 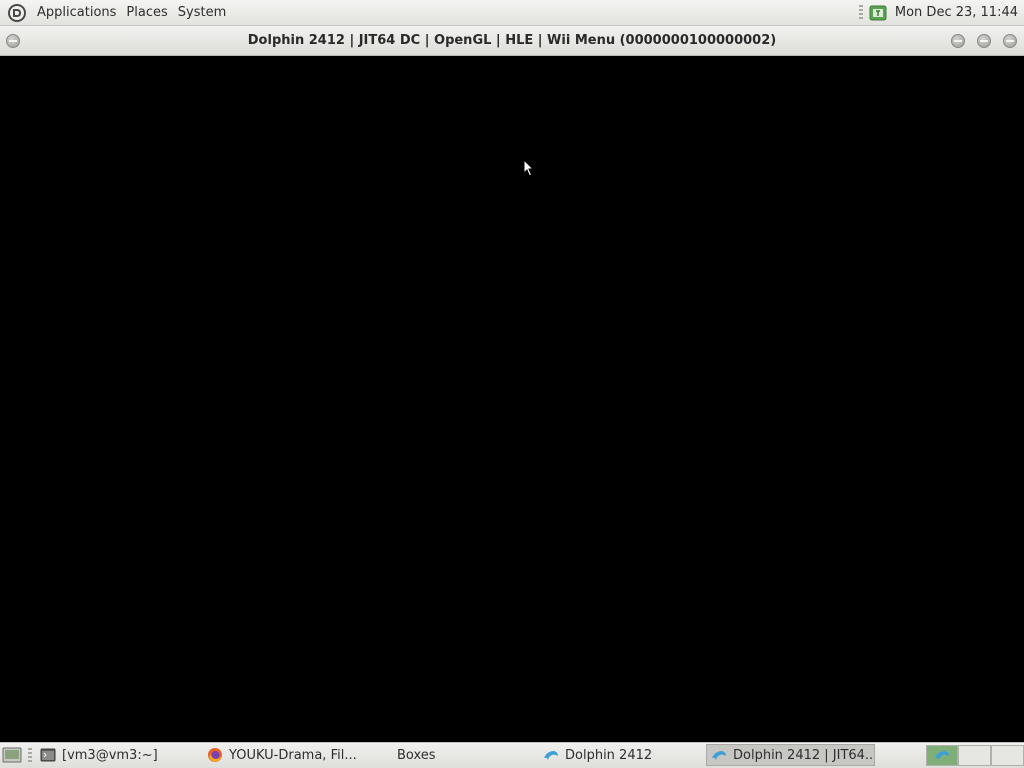 What do you see at coordinates (202, 13) in the screenshot?
I see `menu-system: System` at bounding box center [202, 13].